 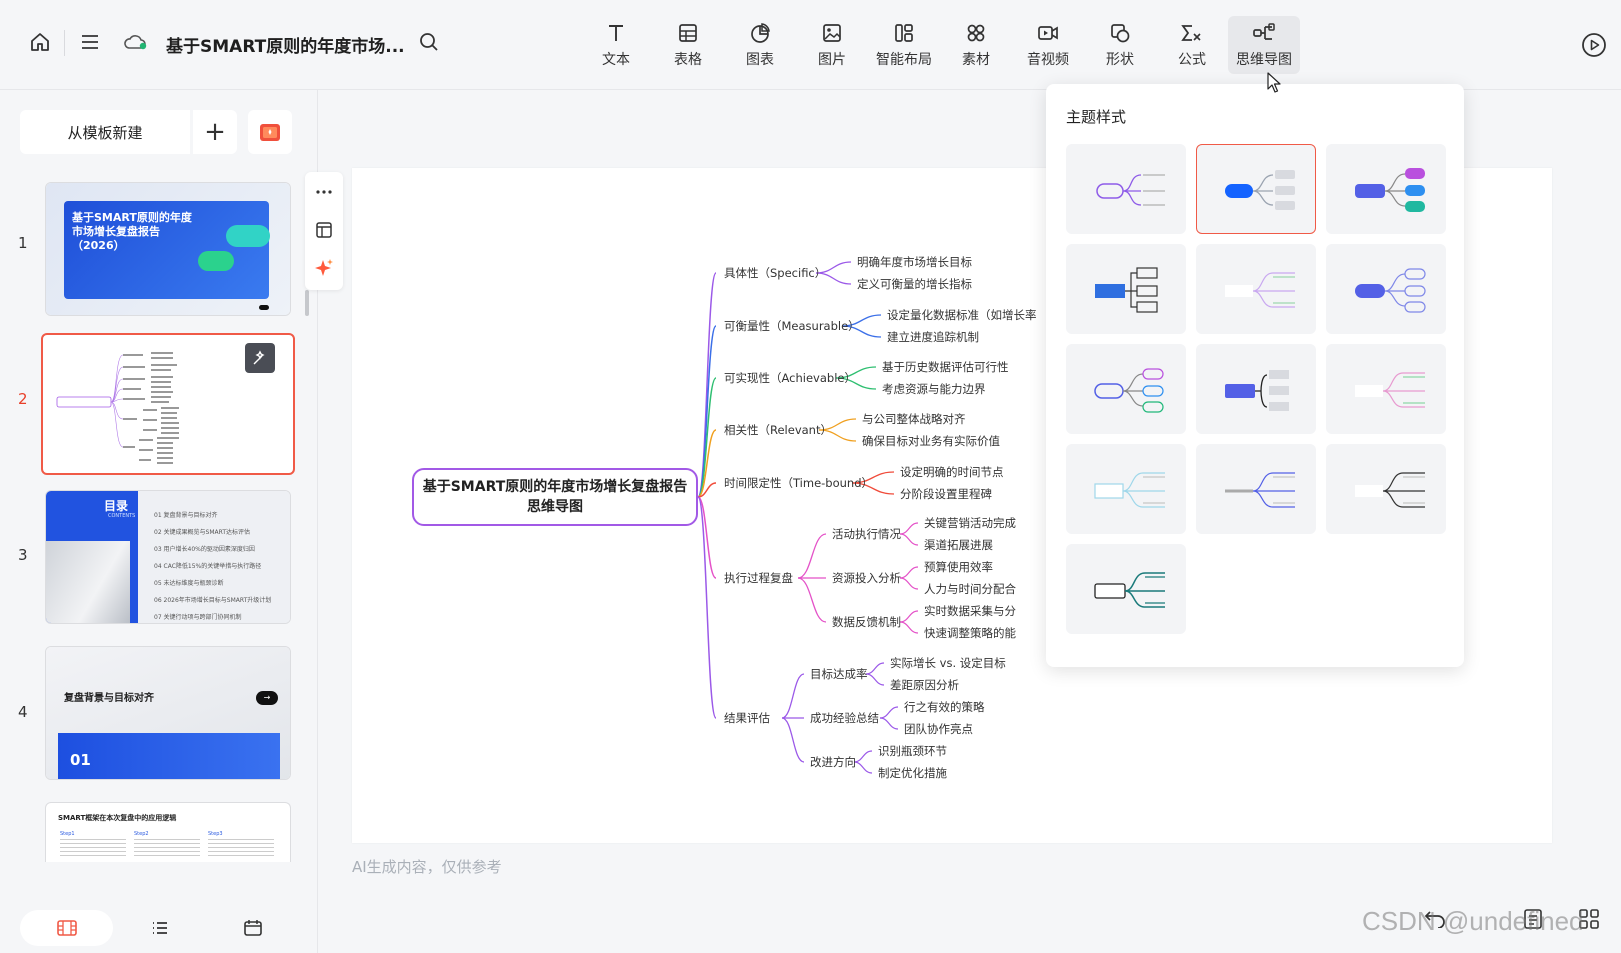 What do you see at coordinates (866, 622) in the screenshot?
I see `mindmap-subbranch: 数据反馈机制` at bounding box center [866, 622].